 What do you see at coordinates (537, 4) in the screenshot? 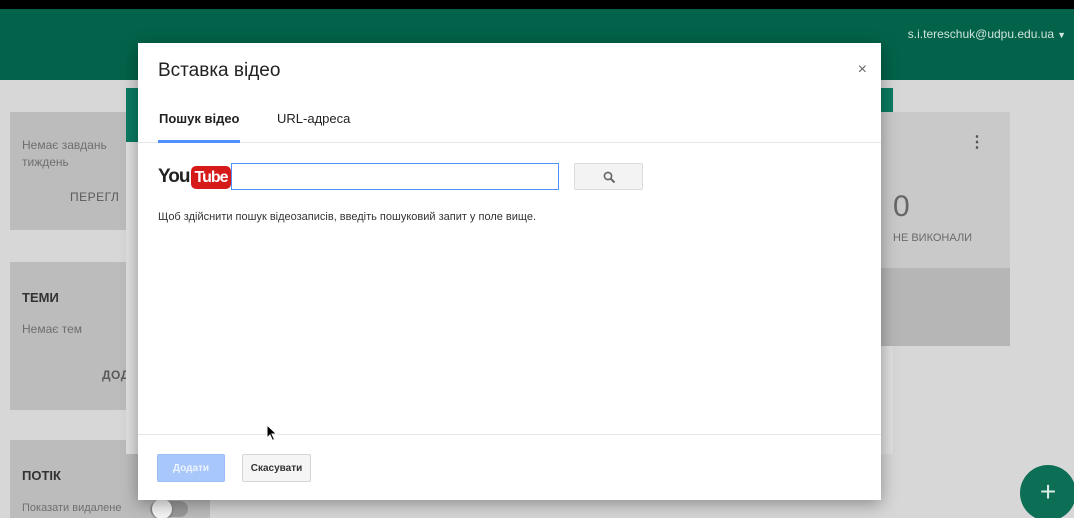
I see `top-edge` at bounding box center [537, 4].